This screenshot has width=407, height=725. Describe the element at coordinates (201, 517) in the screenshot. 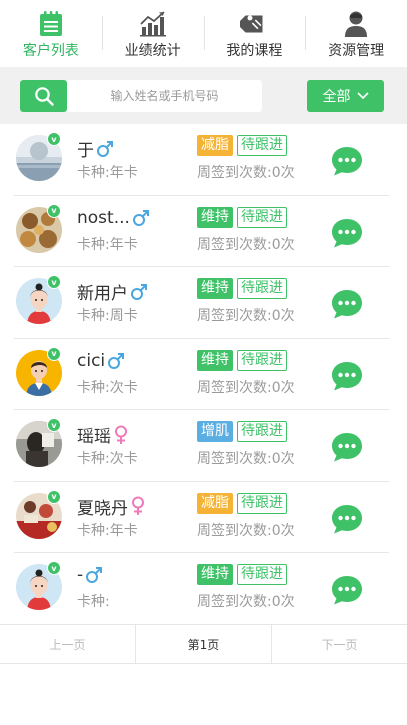

I see `customer-row: v 夏晓丹卡种:年卡 减脂 待跟进周签到次数:0次` at that location.